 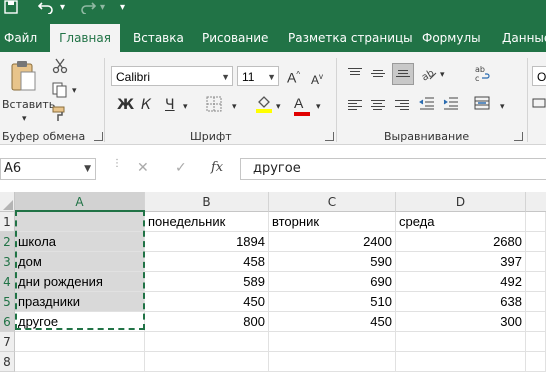 What do you see at coordinates (539, 76) in the screenshot?
I see `number-format-combo: О` at bounding box center [539, 76].